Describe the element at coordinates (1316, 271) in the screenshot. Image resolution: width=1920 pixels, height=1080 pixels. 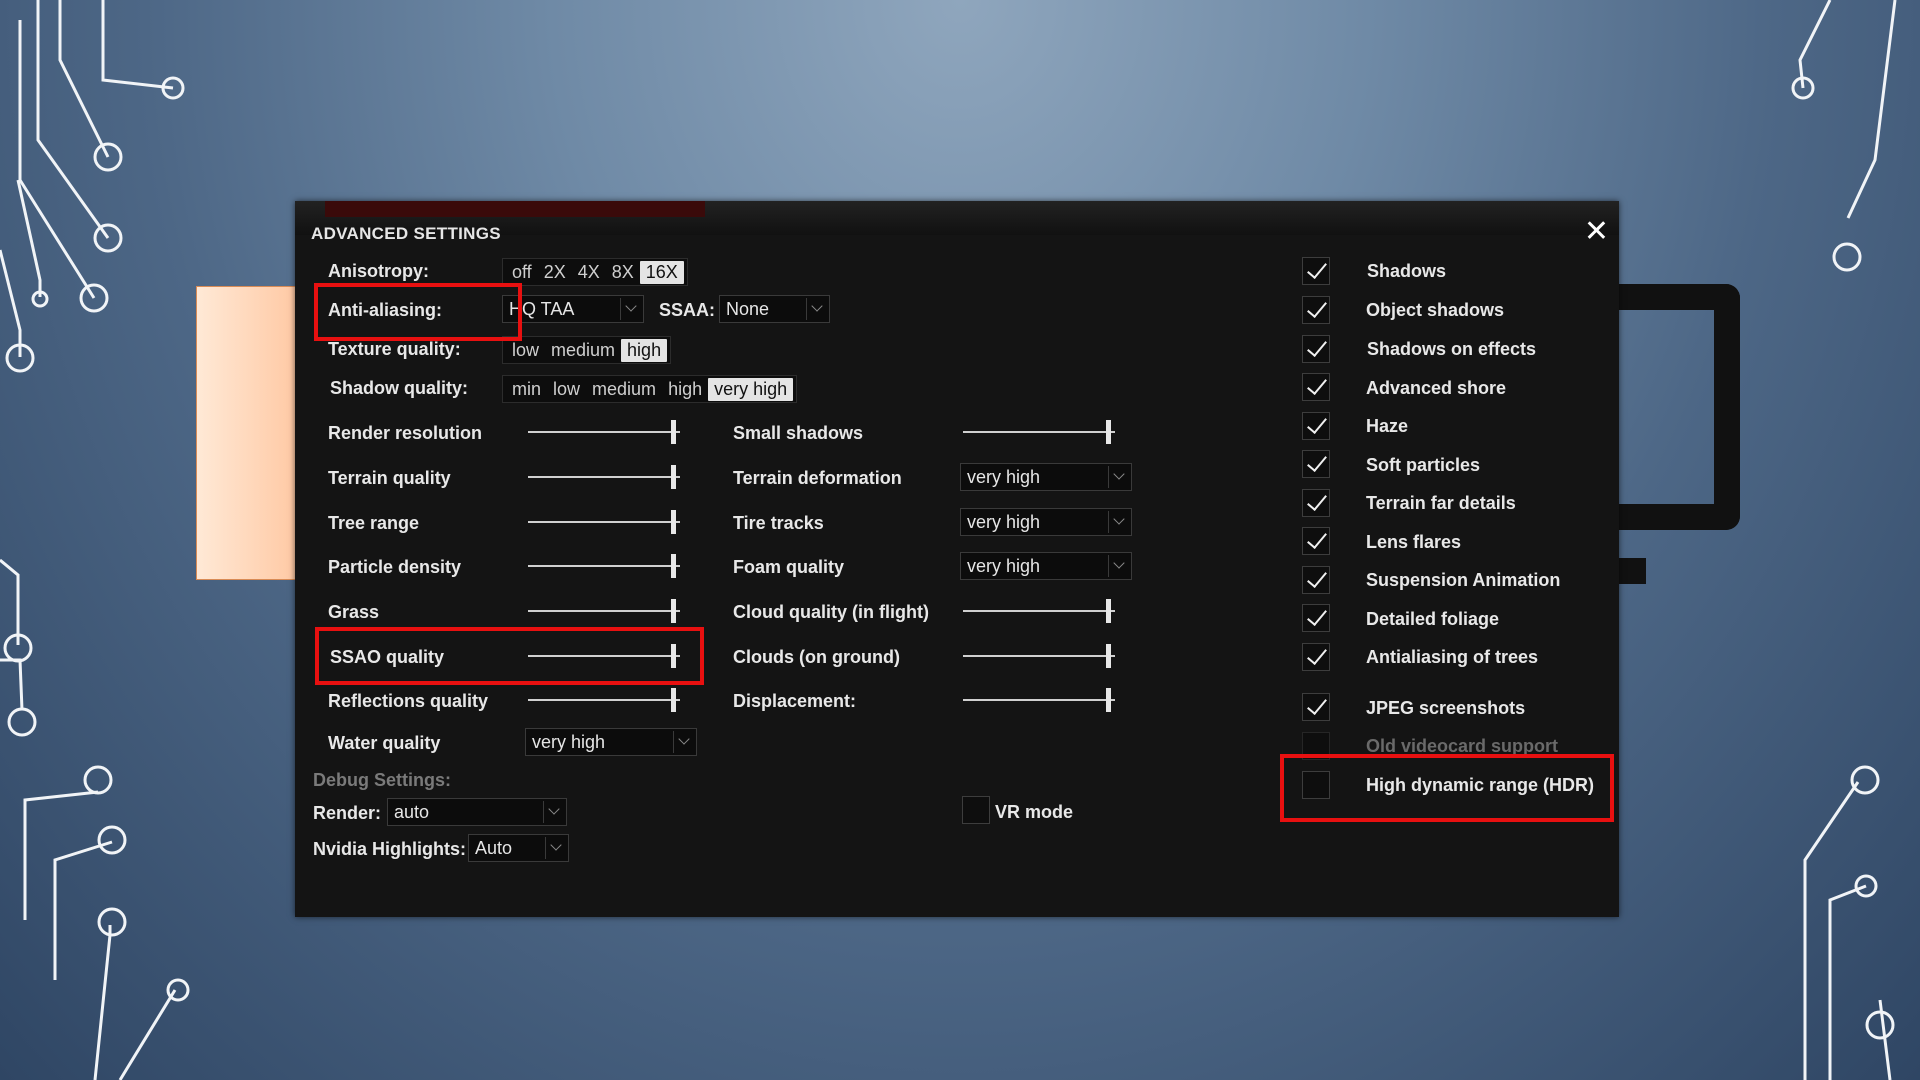
I see `shadows-checkbox` at that location.